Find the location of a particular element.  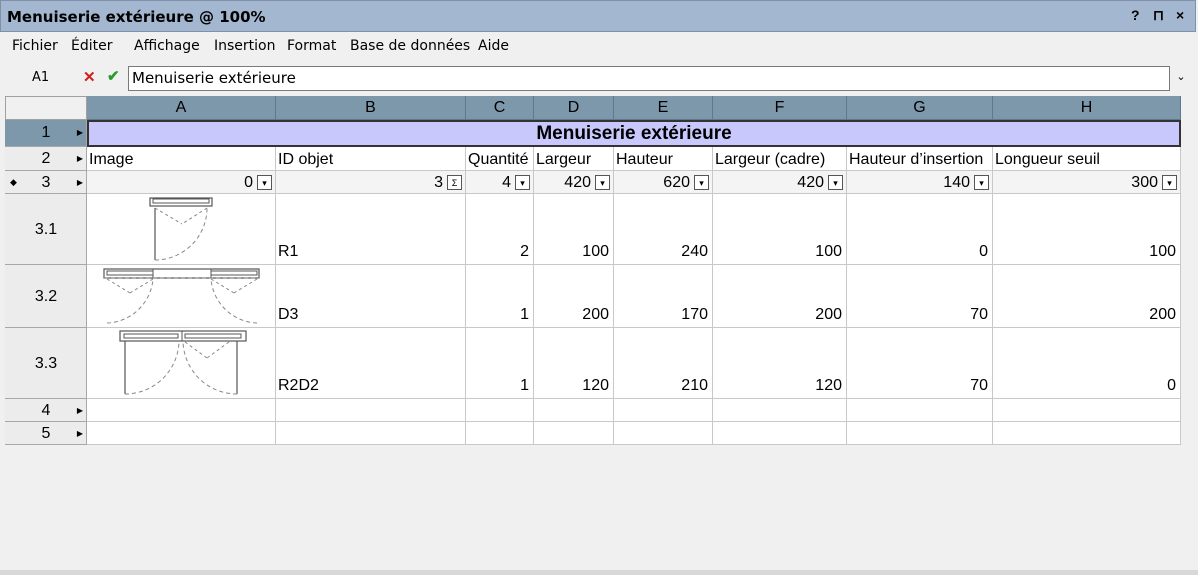

summary-cell: 140 ▾ is located at coordinates (920, 182).